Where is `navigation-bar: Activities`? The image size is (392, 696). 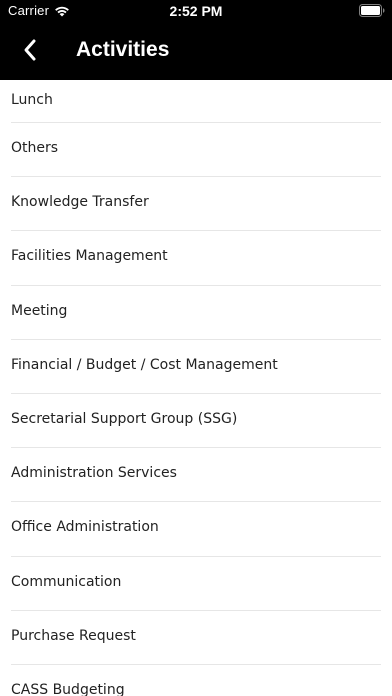 navigation-bar: Activities is located at coordinates (196, 52).